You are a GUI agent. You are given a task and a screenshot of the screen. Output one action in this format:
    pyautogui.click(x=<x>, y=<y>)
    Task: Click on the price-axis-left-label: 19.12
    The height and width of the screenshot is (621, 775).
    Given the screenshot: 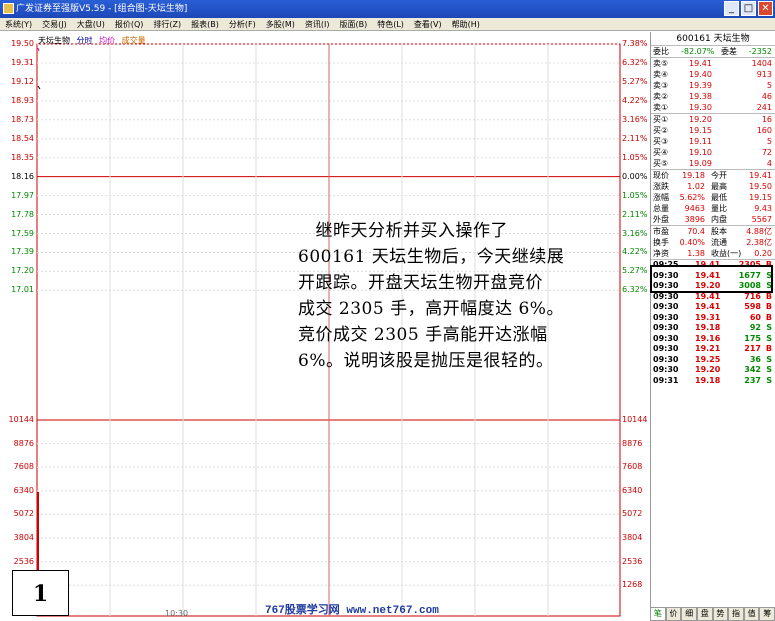 What is the action you would take?
    pyautogui.click(x=22, y=81)
    